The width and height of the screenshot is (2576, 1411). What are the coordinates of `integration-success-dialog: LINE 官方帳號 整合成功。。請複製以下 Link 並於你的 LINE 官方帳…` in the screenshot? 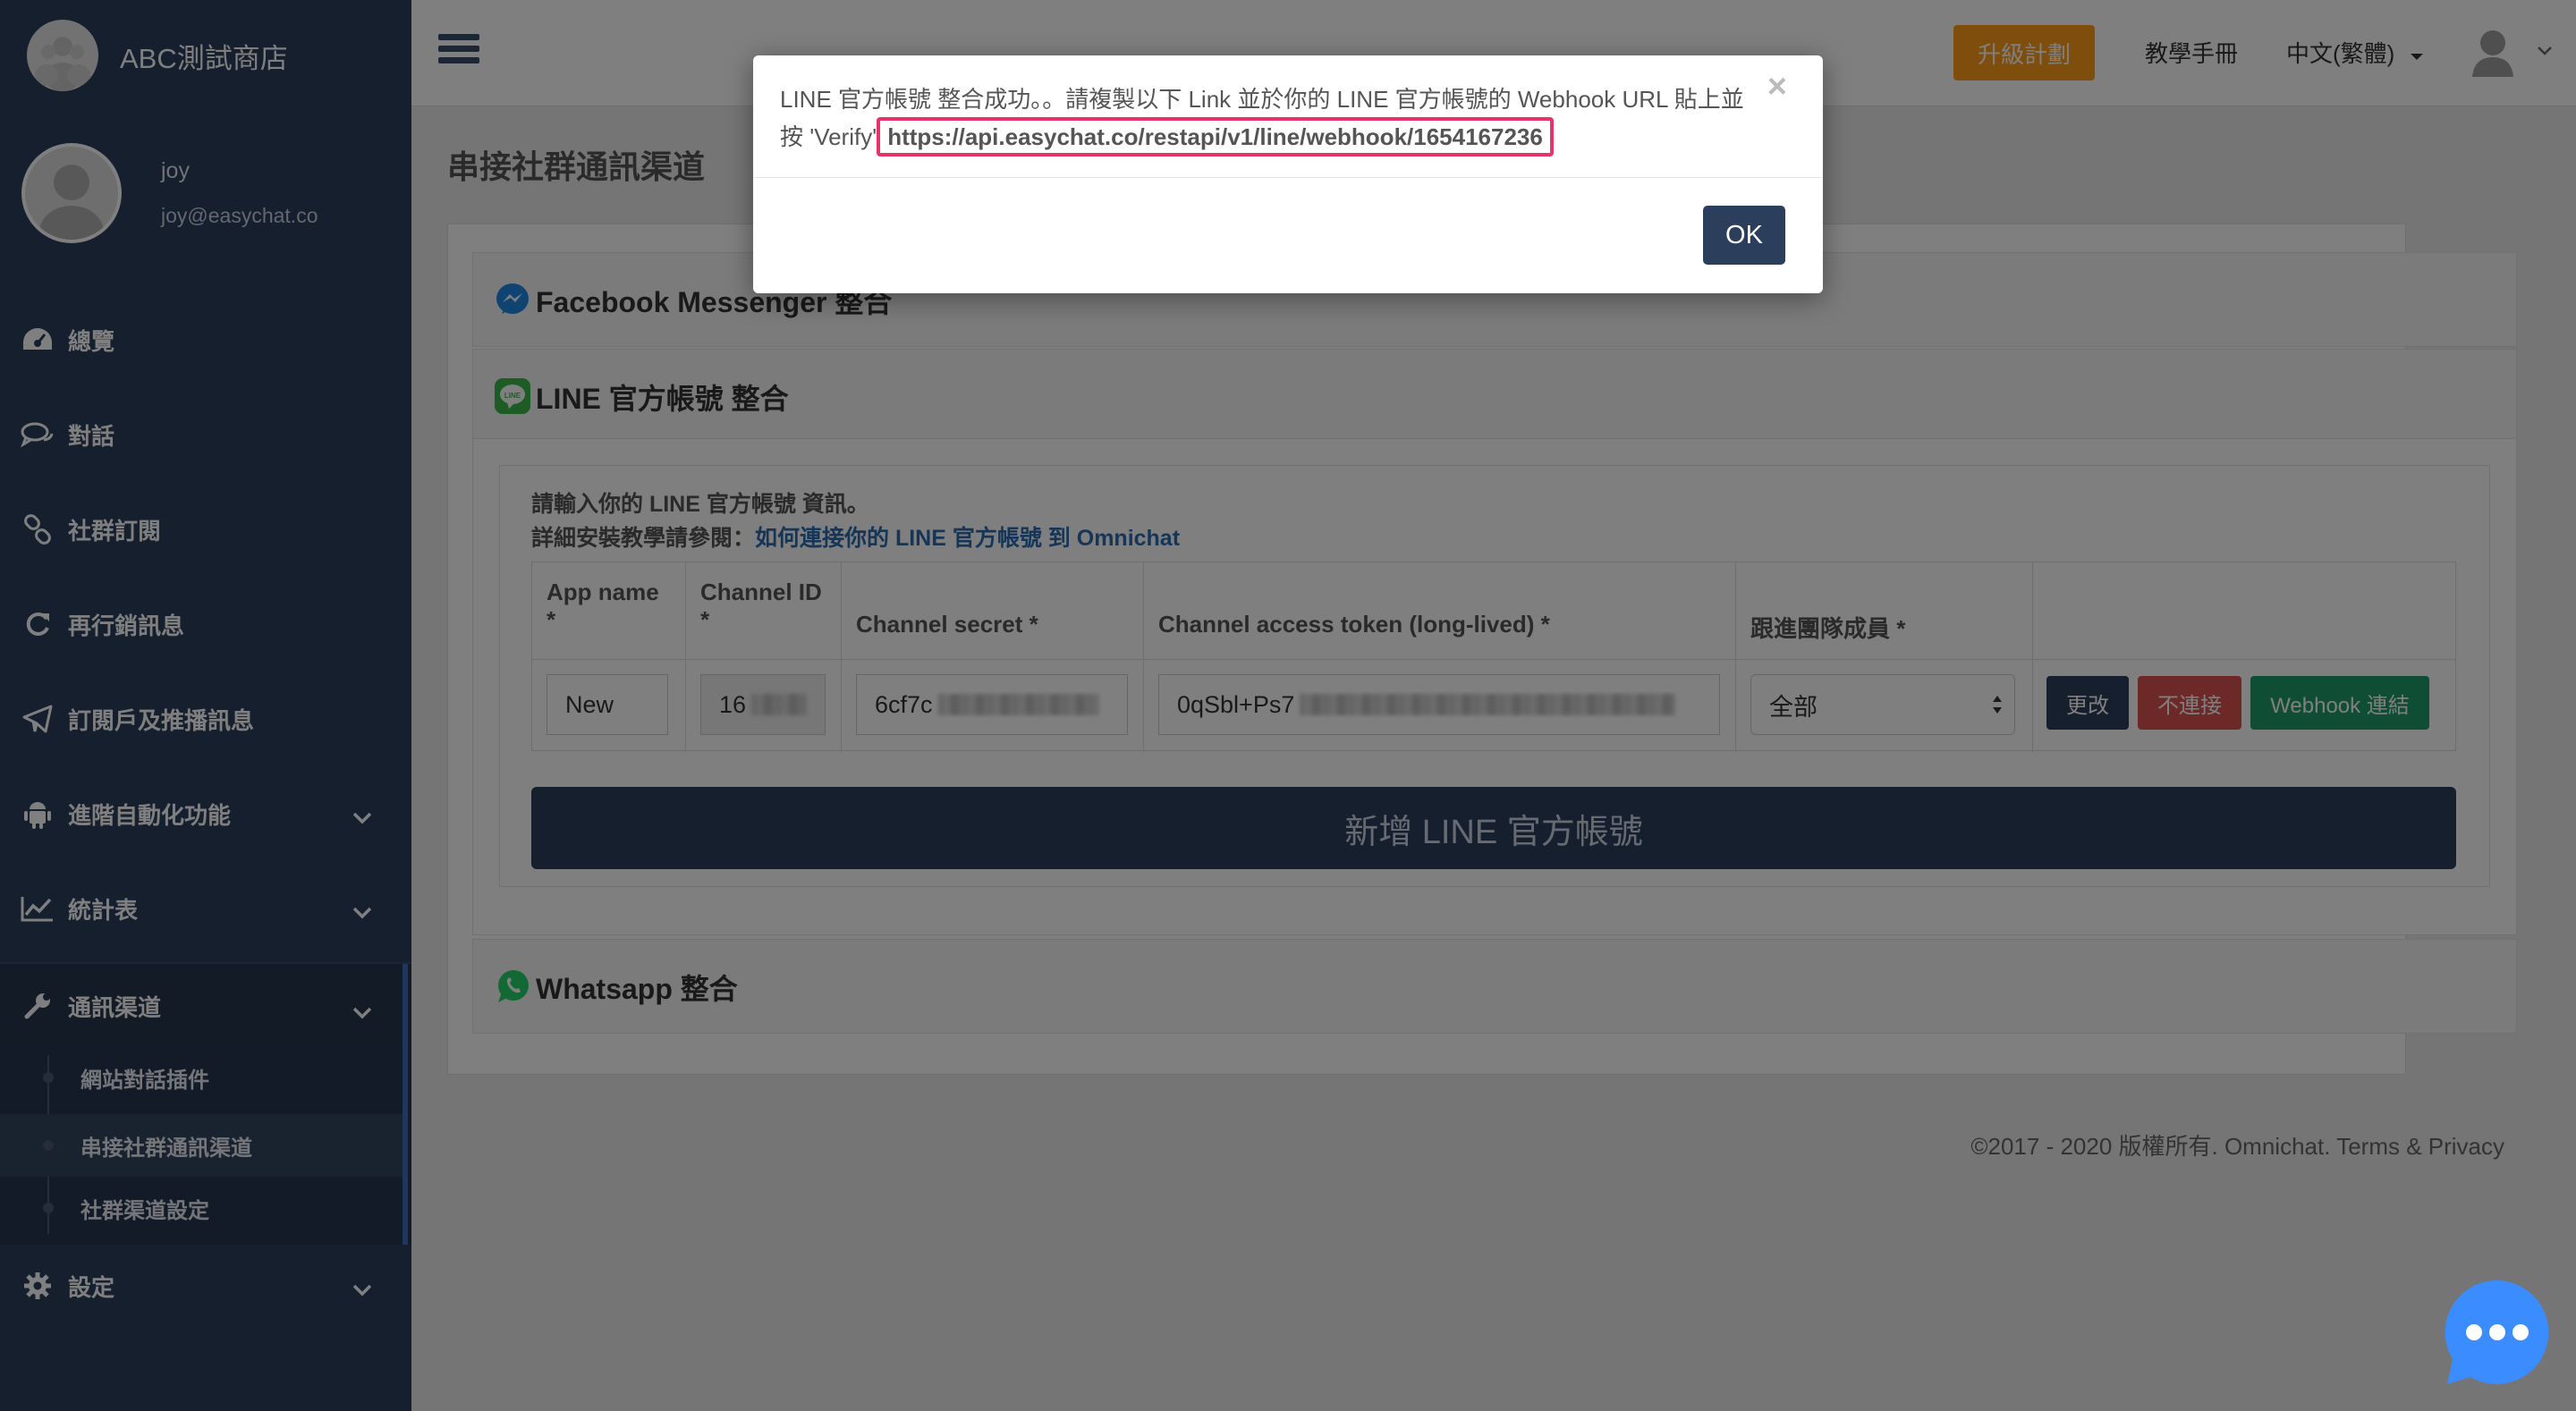 It's located at (1288, 174).